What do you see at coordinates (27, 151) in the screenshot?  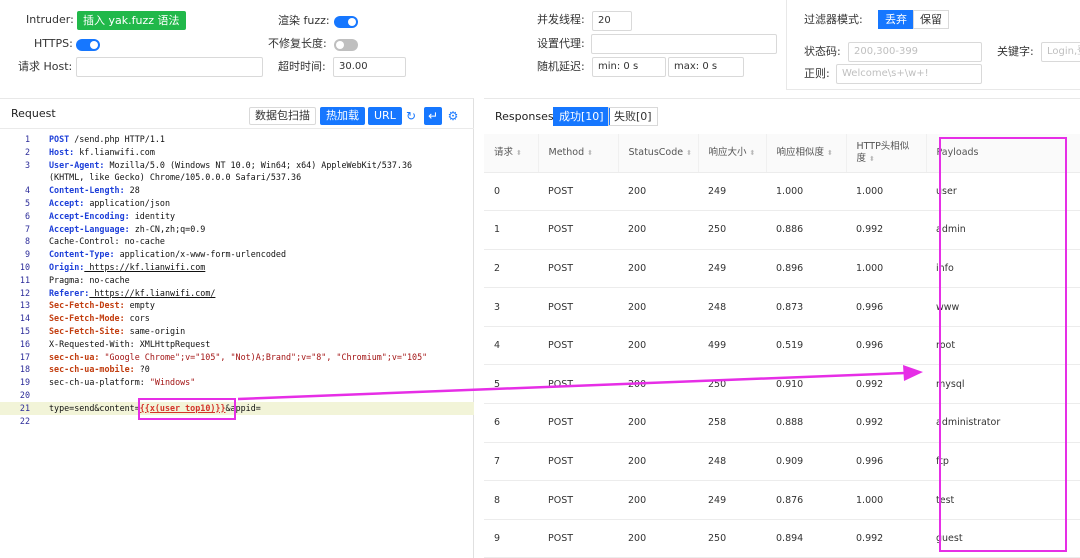 I see `line-number: 2` at bounding box center [27, 151].